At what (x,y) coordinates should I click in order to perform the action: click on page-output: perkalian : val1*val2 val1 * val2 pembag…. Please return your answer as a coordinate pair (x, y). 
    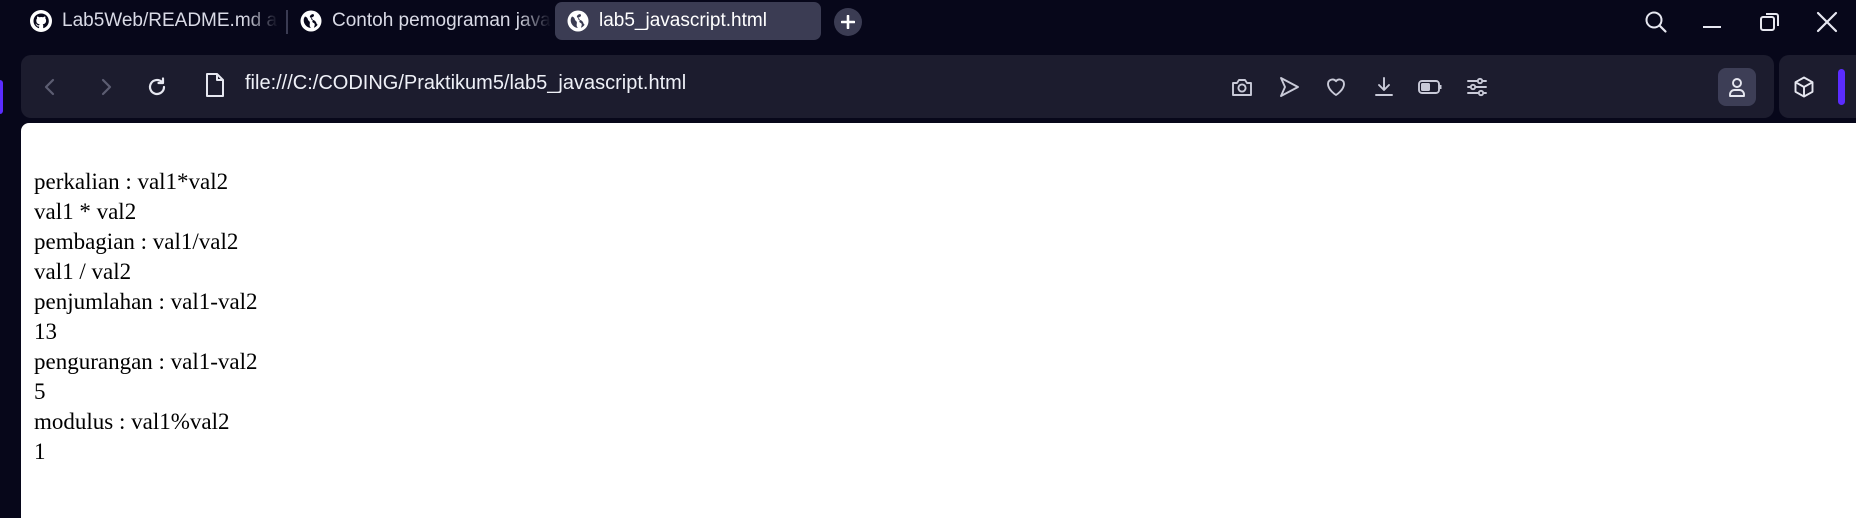
    Looking at the image, I should click on (146, 317).